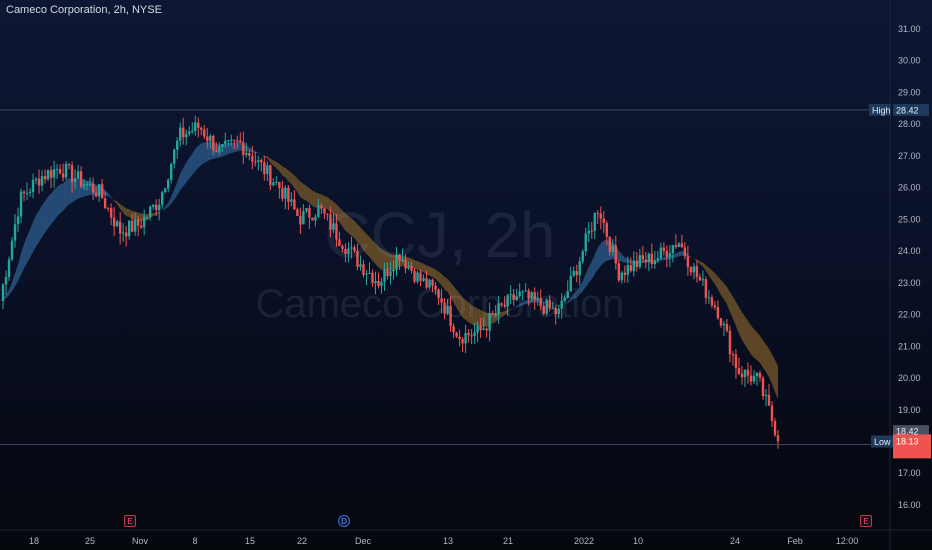  Describe the element at coordinates (881, 110) in the screenshot. I see `high-tag: High` at that location.